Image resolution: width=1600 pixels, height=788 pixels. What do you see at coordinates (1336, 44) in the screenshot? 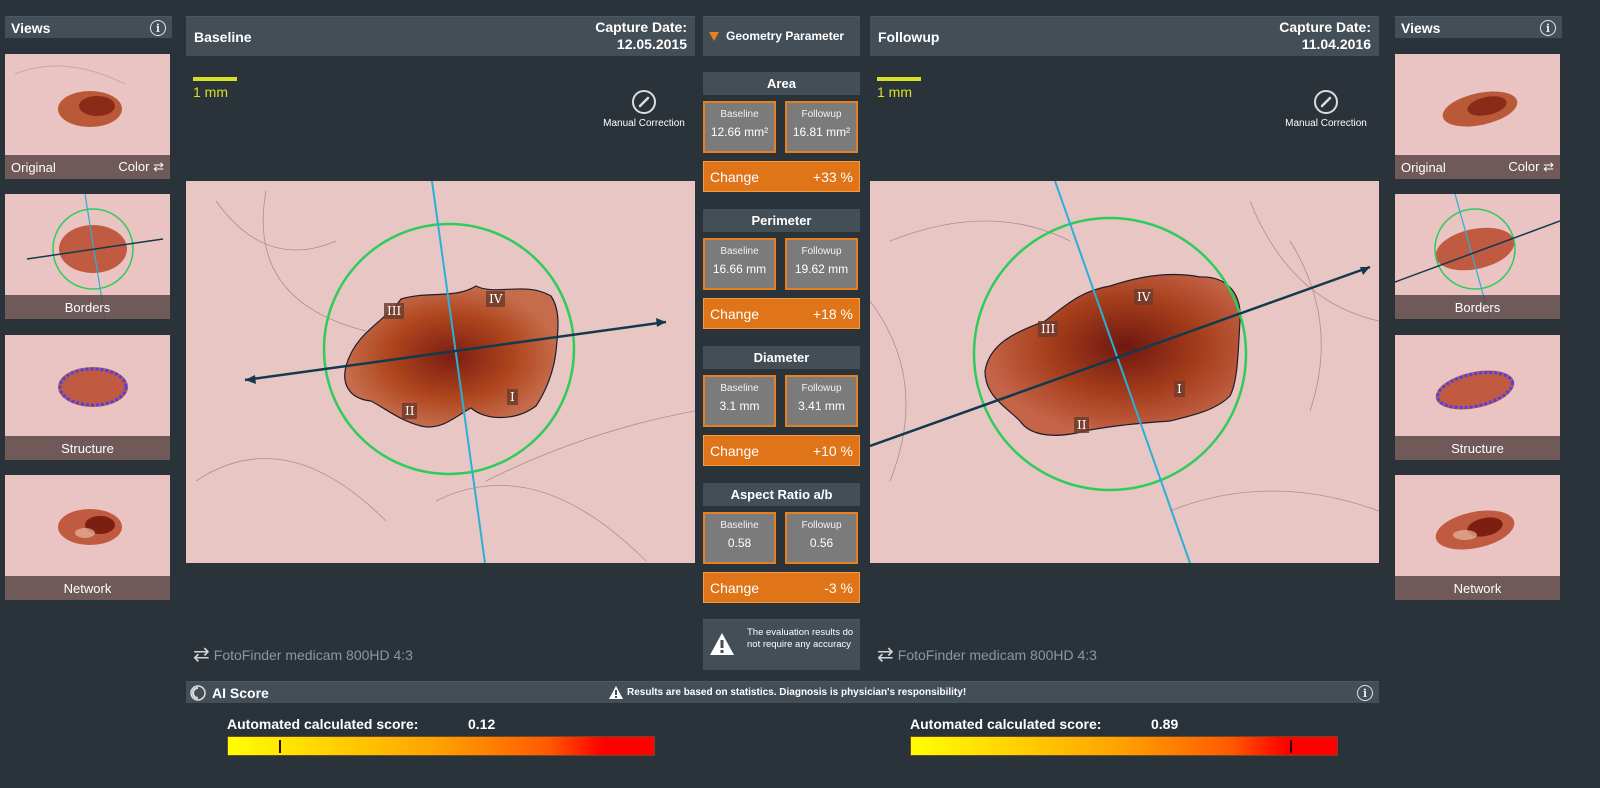
I see `capture-date: 11.04.2016` at bounding box center [1336, 44].